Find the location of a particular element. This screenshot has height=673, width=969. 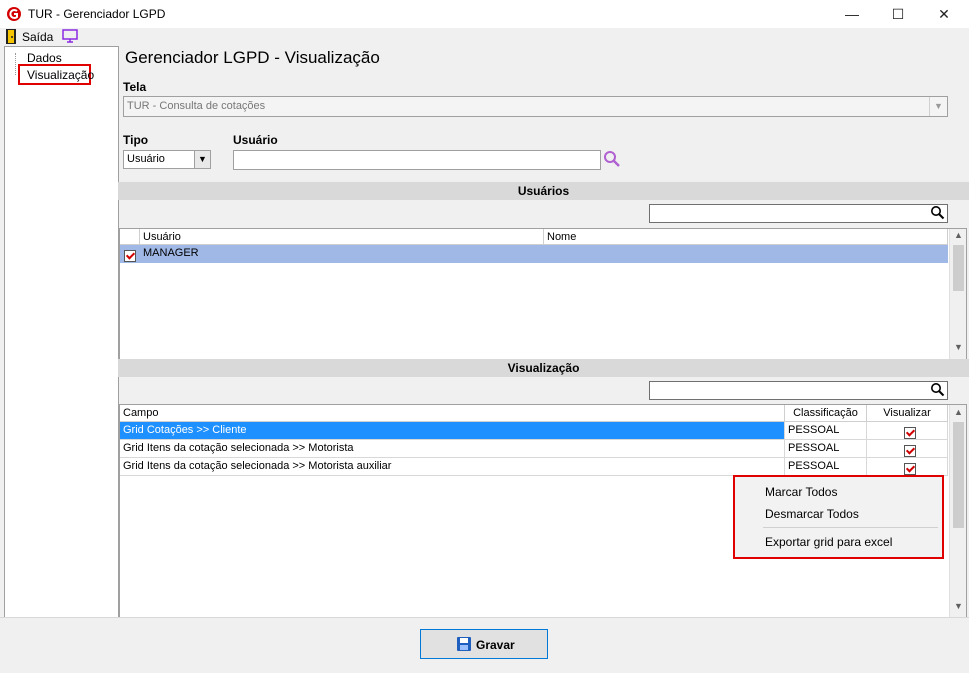

navigation-tree: Dados Visualização is located at coordinates (61, 332).